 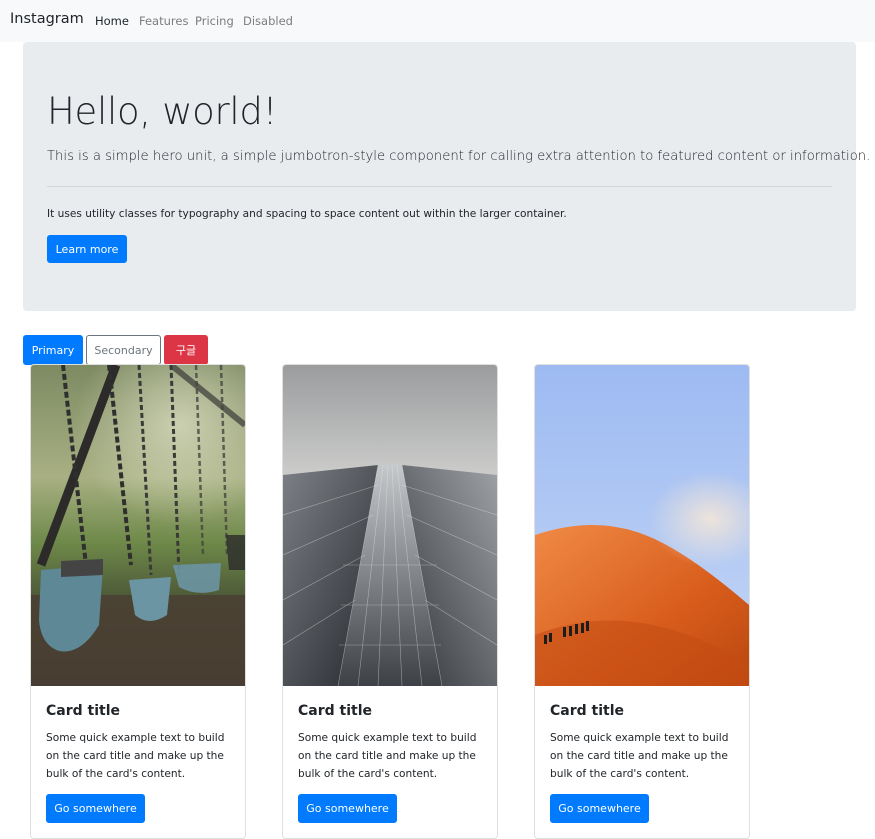 What do you see at coordinates (642, 525) in the screenshot?
I see `desert-dune-photo` at bounding box center [642, 525].